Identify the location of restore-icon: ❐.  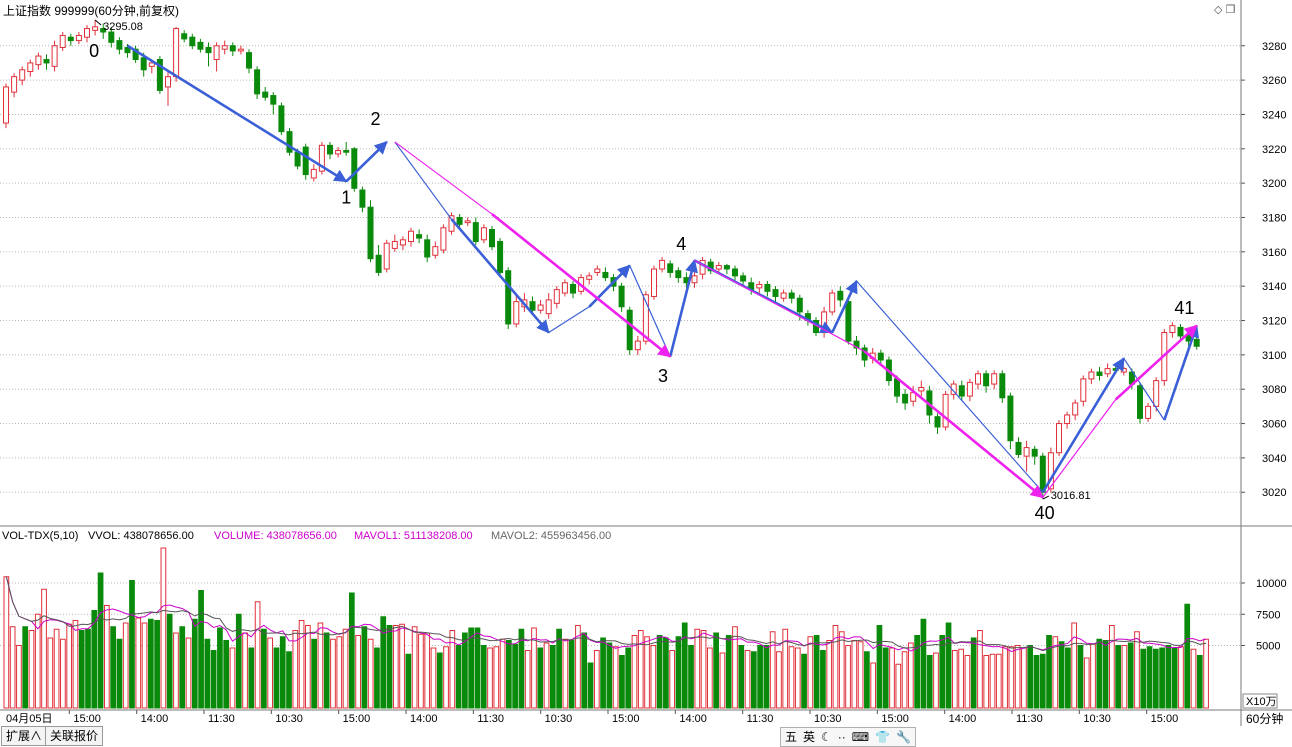
(1231, 10).